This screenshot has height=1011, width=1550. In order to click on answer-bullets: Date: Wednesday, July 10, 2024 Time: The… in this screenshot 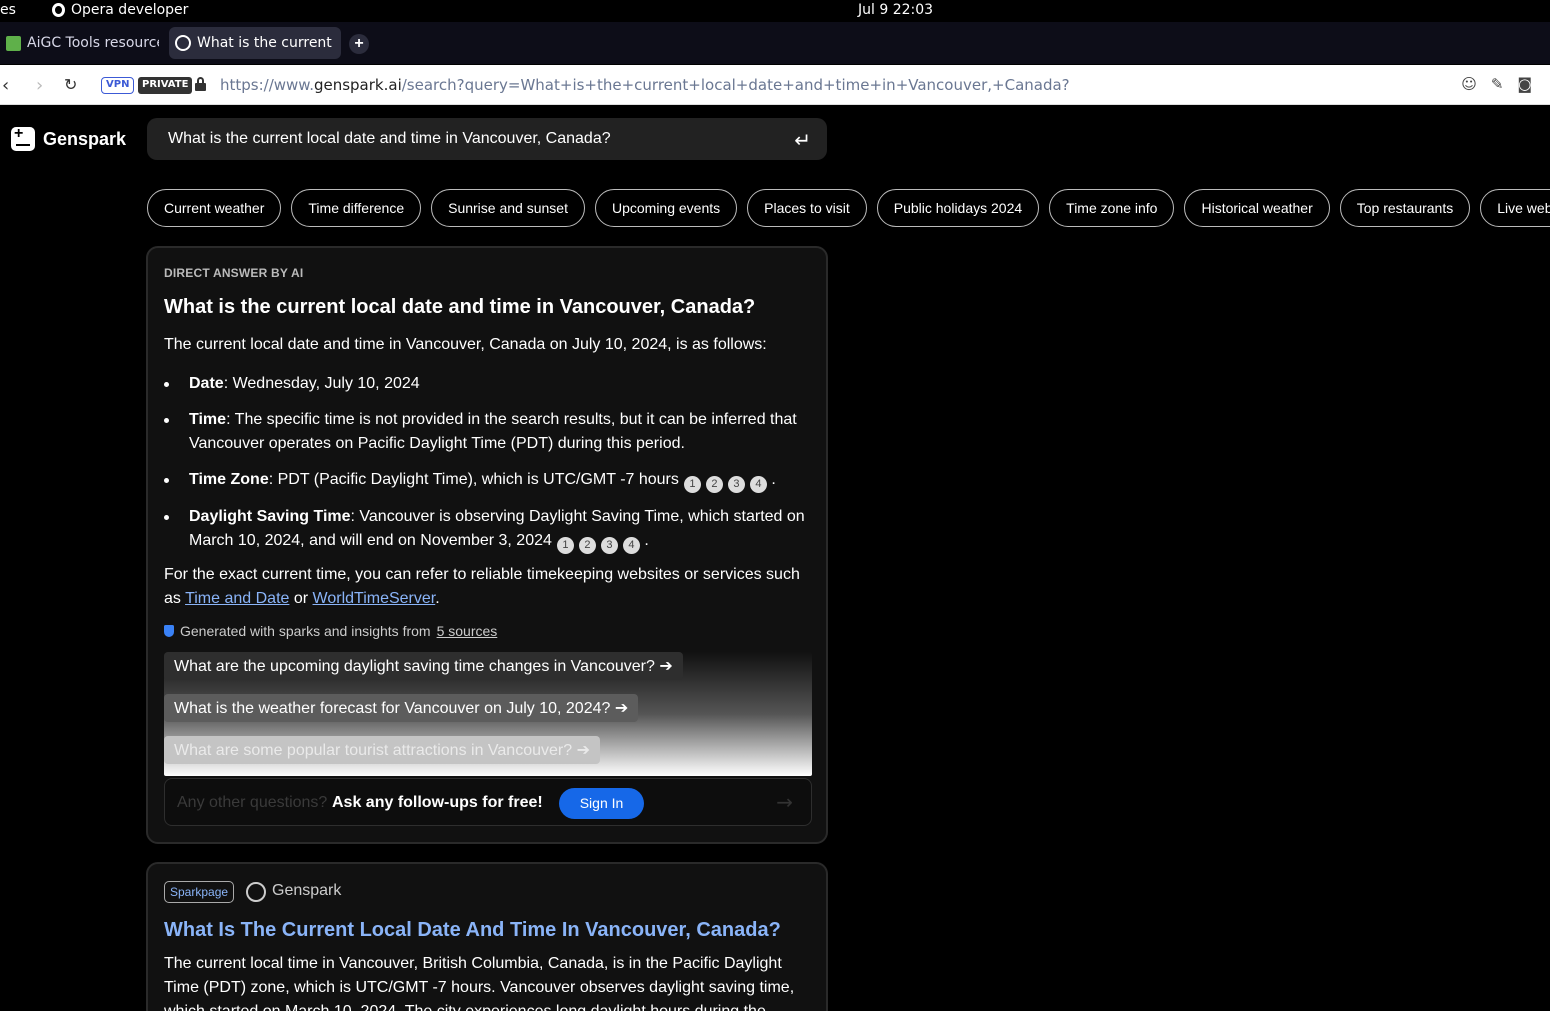, I will do `click(486, 469)`.